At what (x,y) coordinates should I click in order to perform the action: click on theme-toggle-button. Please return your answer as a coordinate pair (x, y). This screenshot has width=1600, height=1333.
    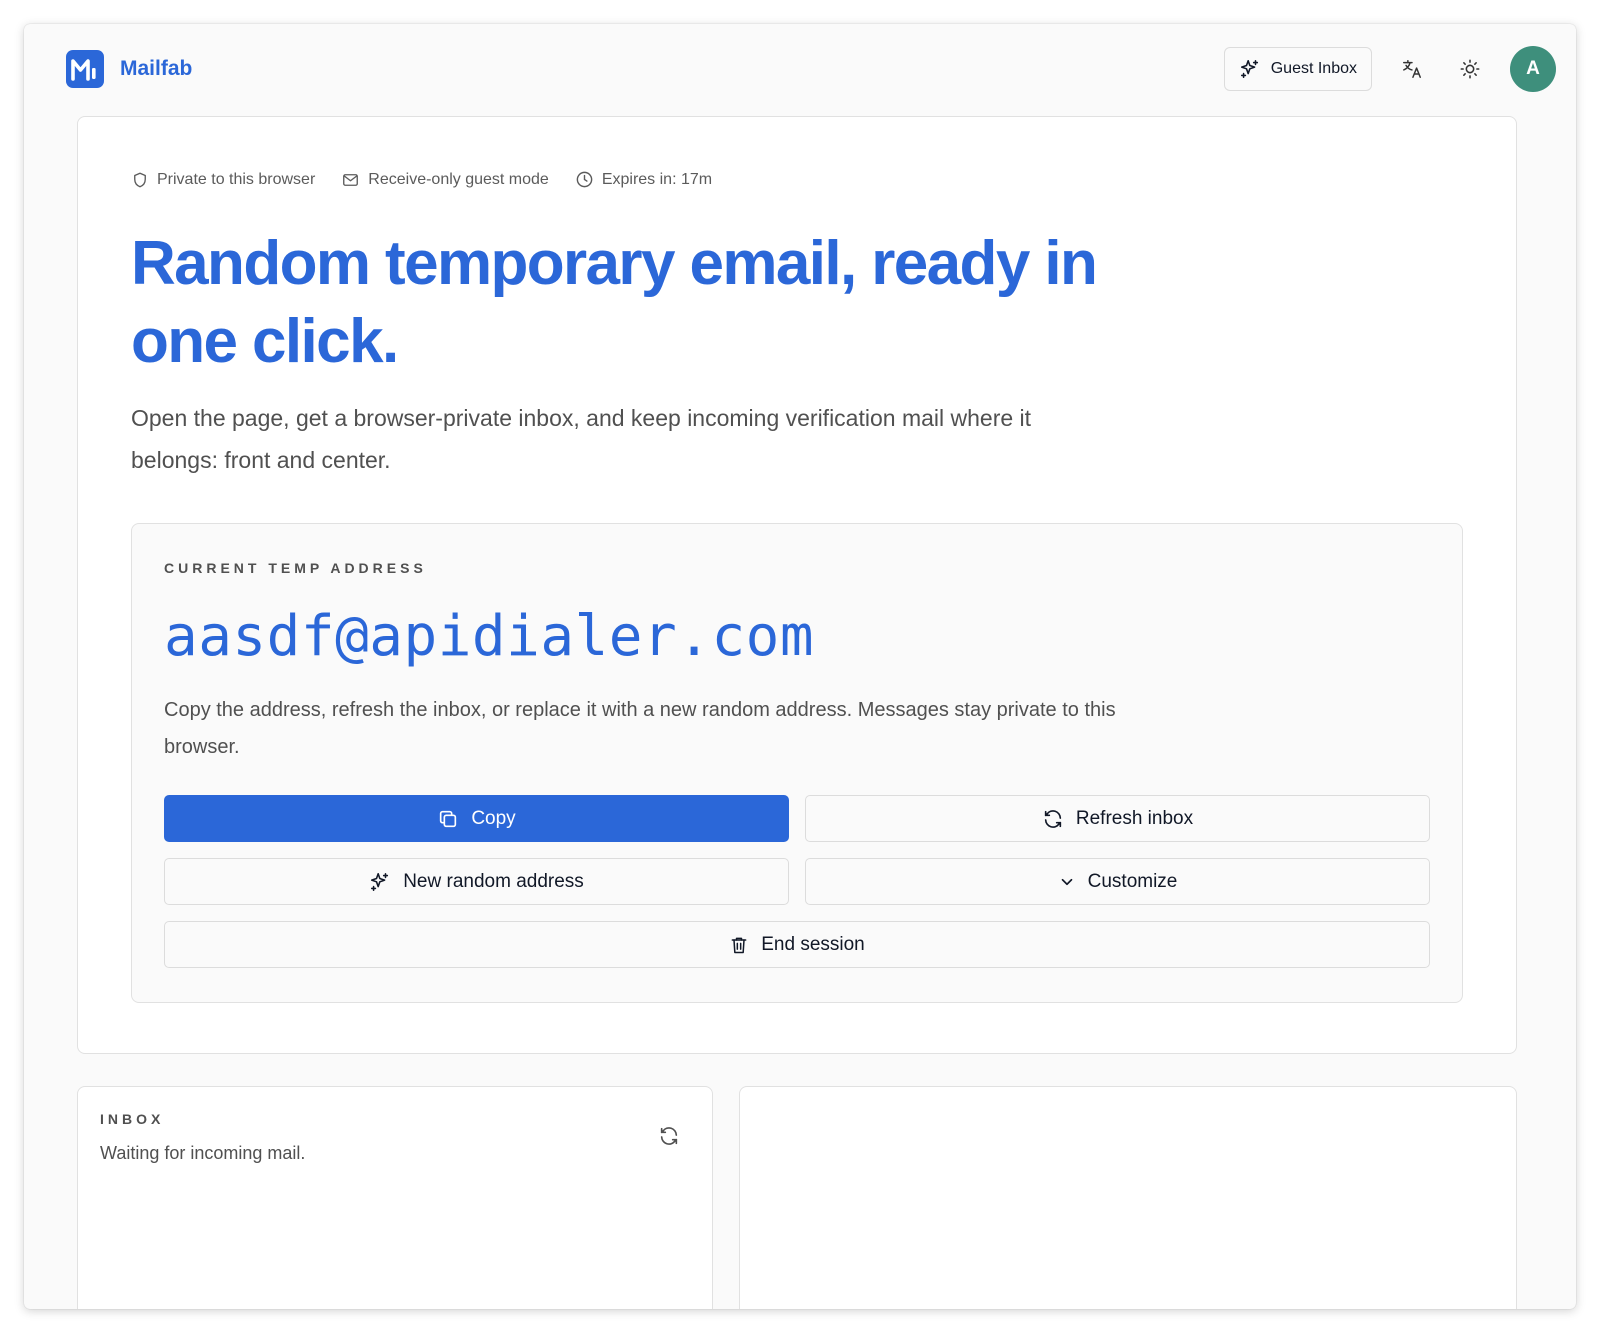
    Looking at the image, I should click on (1470, 69).